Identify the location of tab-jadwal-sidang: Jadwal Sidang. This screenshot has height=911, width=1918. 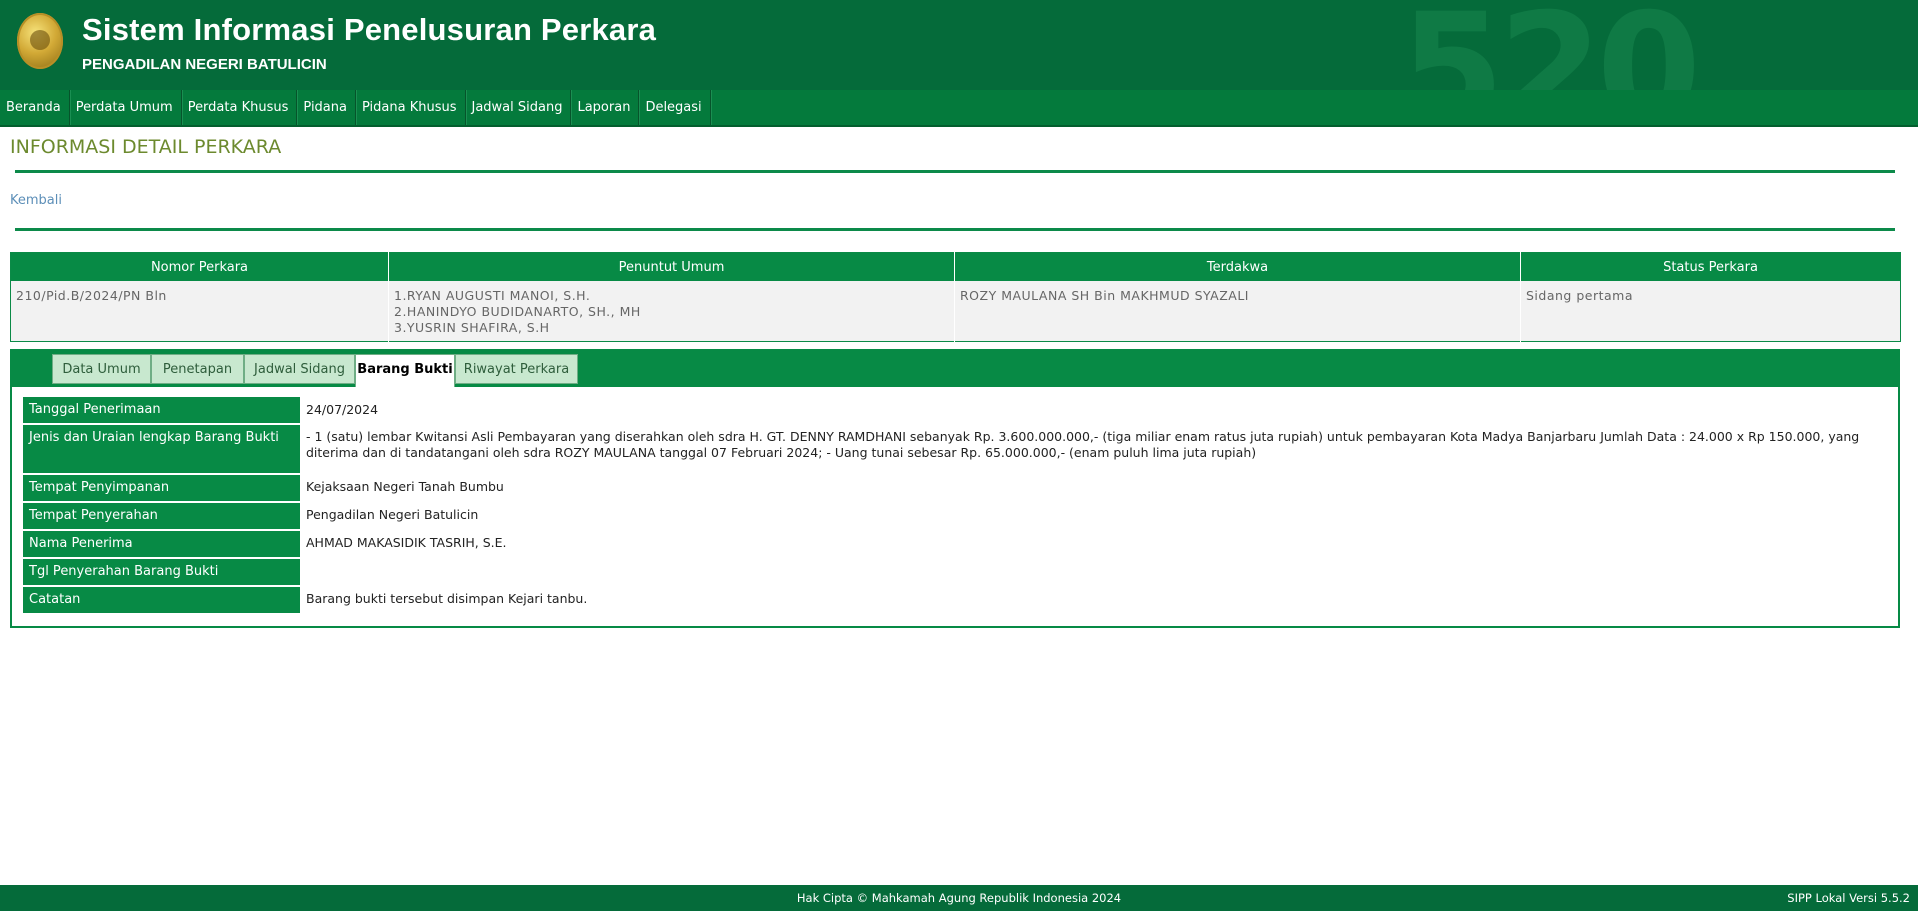
(299, 369).